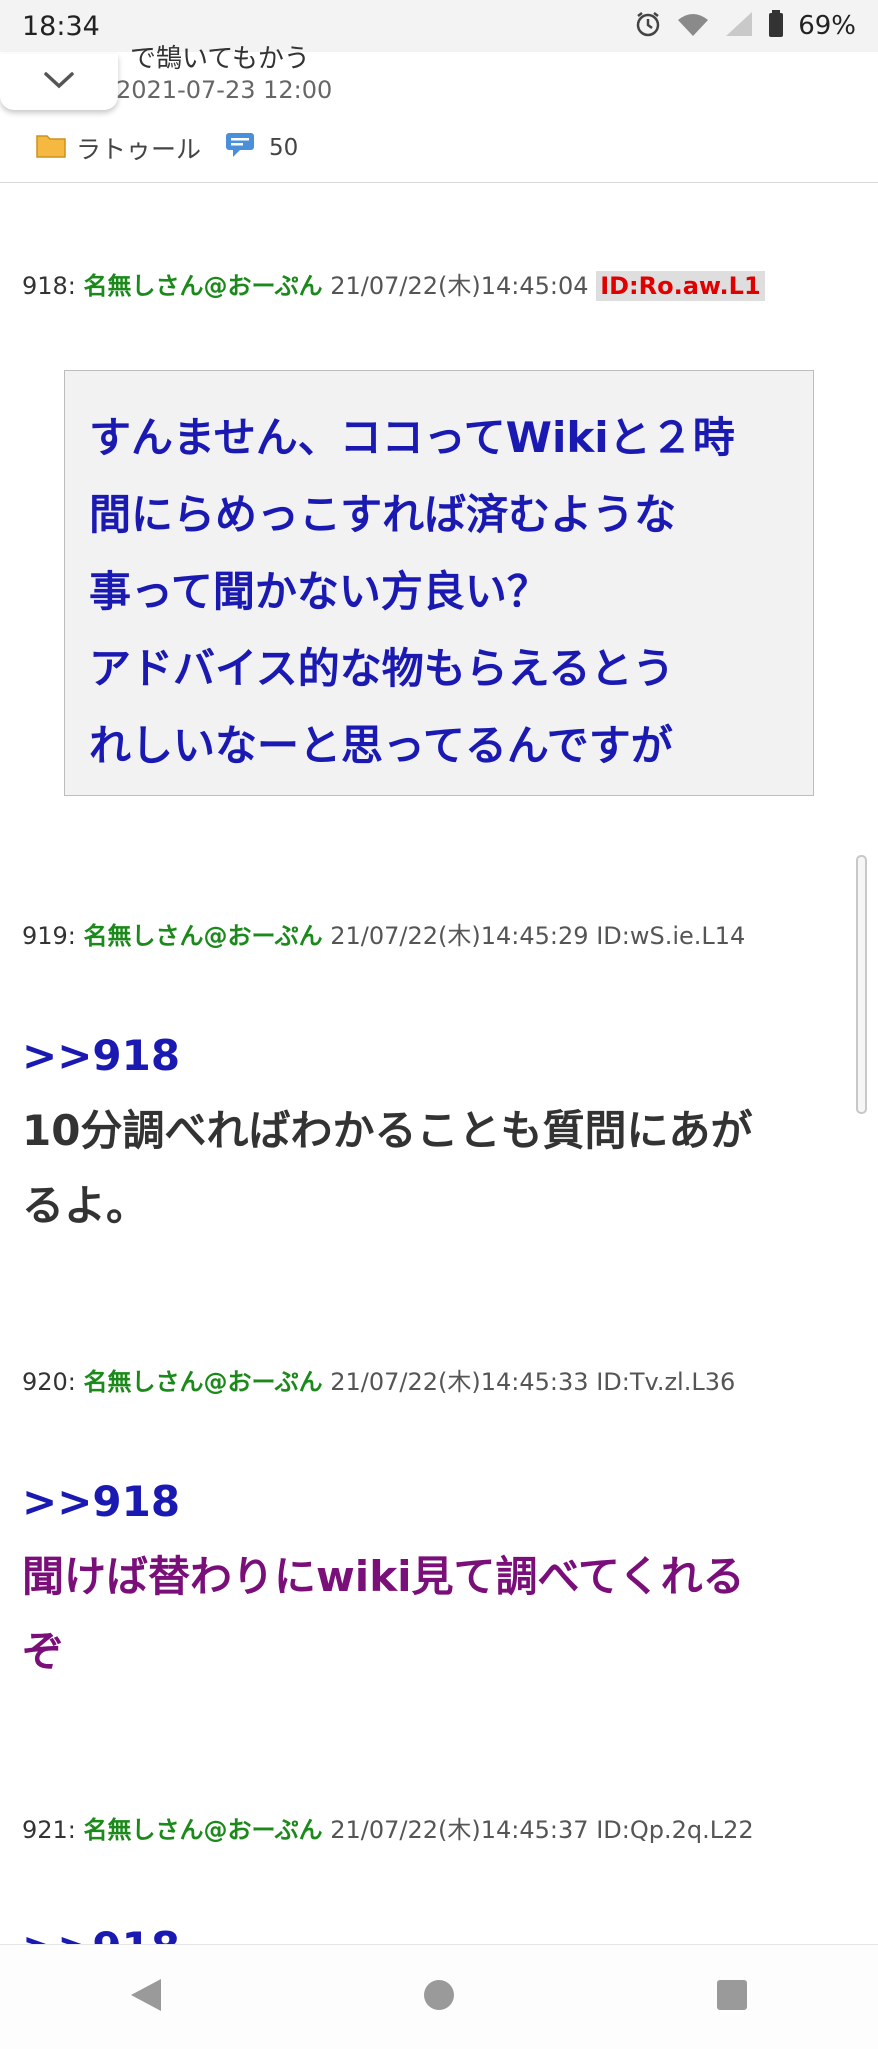 Image resolution: width=878 pixels, height=2049 pixels. Describe the element at coordinates (49, 286) in the screenshot. I see `post-number: 918:` at that location.